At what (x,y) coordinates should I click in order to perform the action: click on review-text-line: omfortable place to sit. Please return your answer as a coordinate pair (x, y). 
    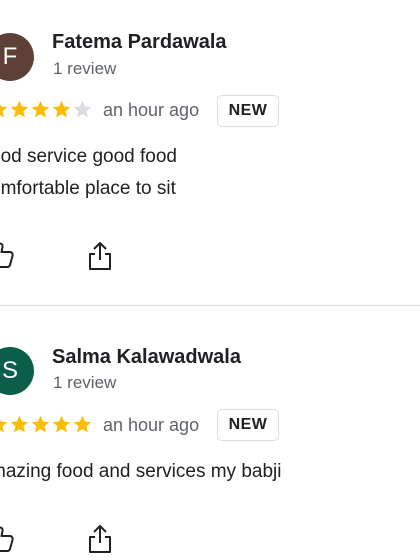
    Looking at the image, I should click on (88, 188).